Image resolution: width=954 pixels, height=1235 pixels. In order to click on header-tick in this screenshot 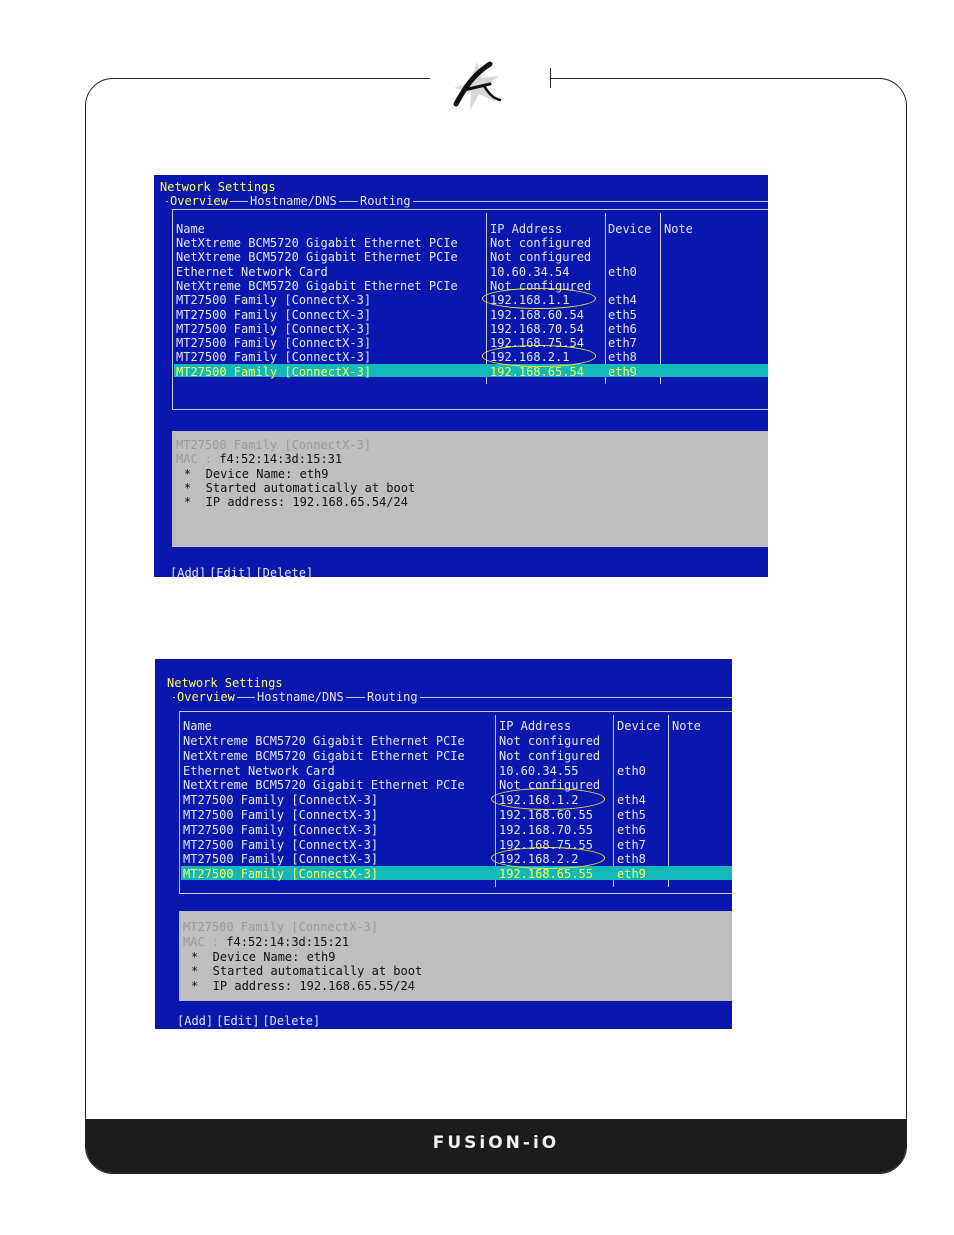, I will do `click(550, 78)`.